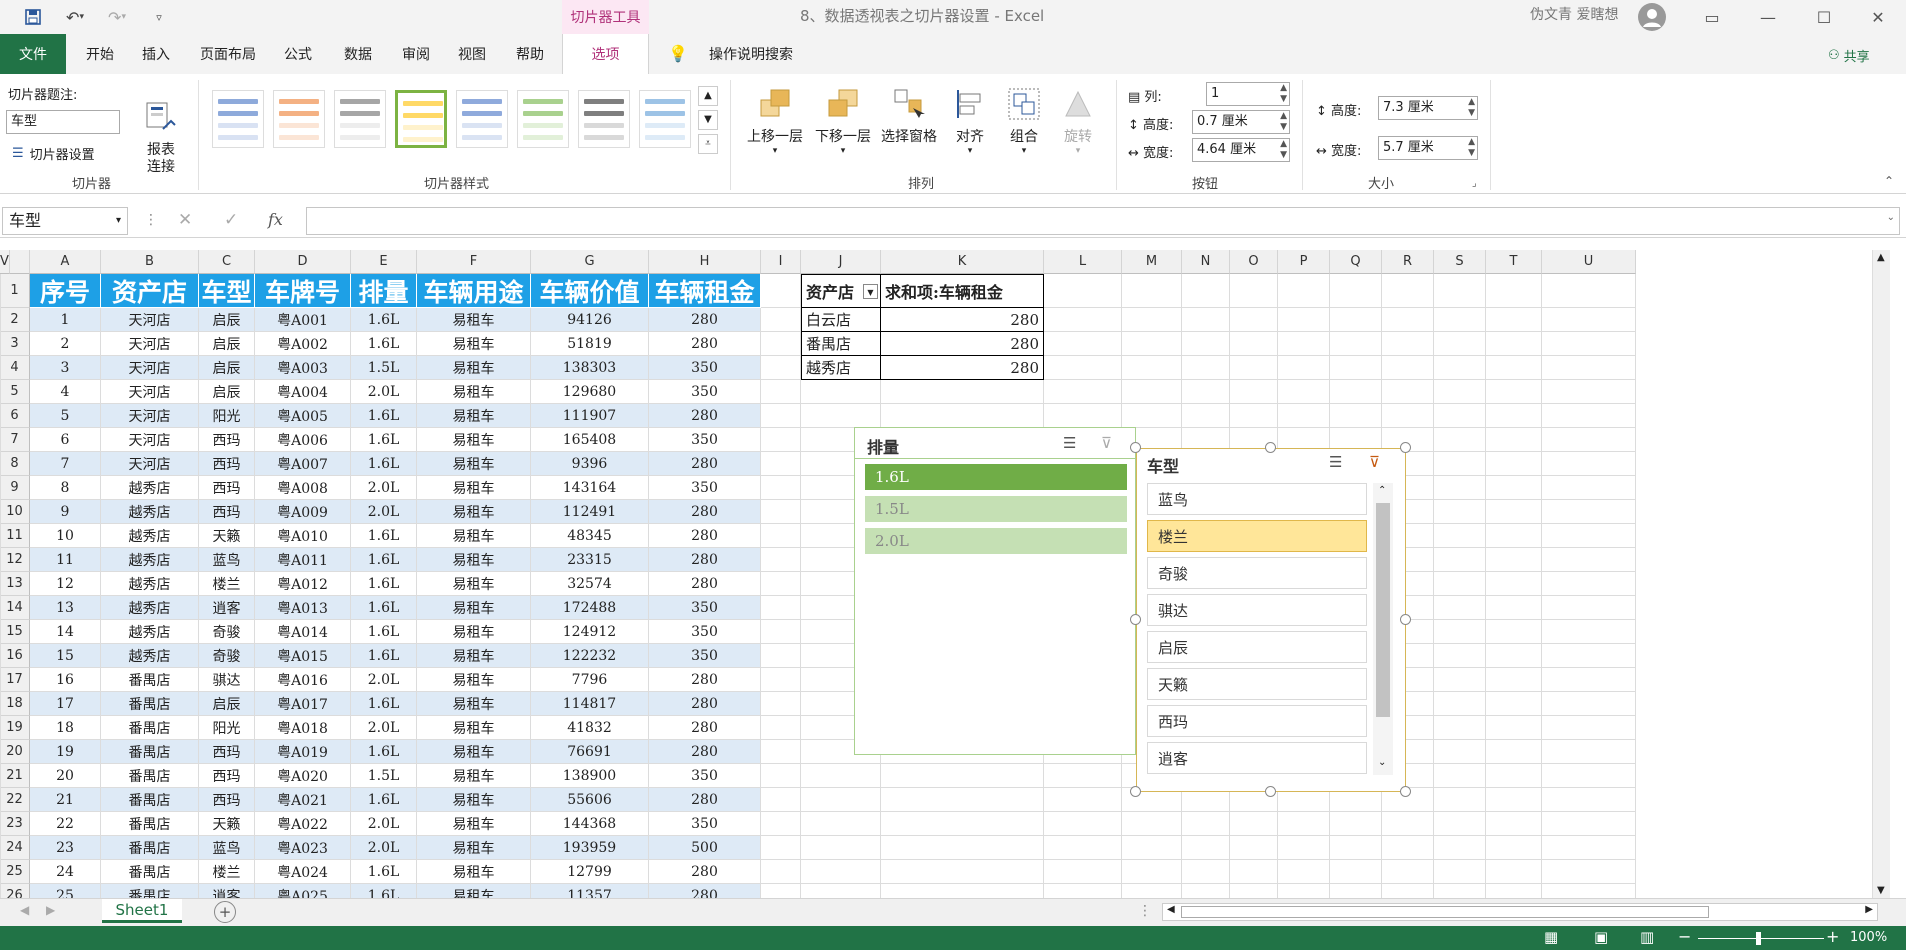 The width and height of the screenshot is (1906, 950). I want to click on table-cell: 粤A002, so click(303, 344).